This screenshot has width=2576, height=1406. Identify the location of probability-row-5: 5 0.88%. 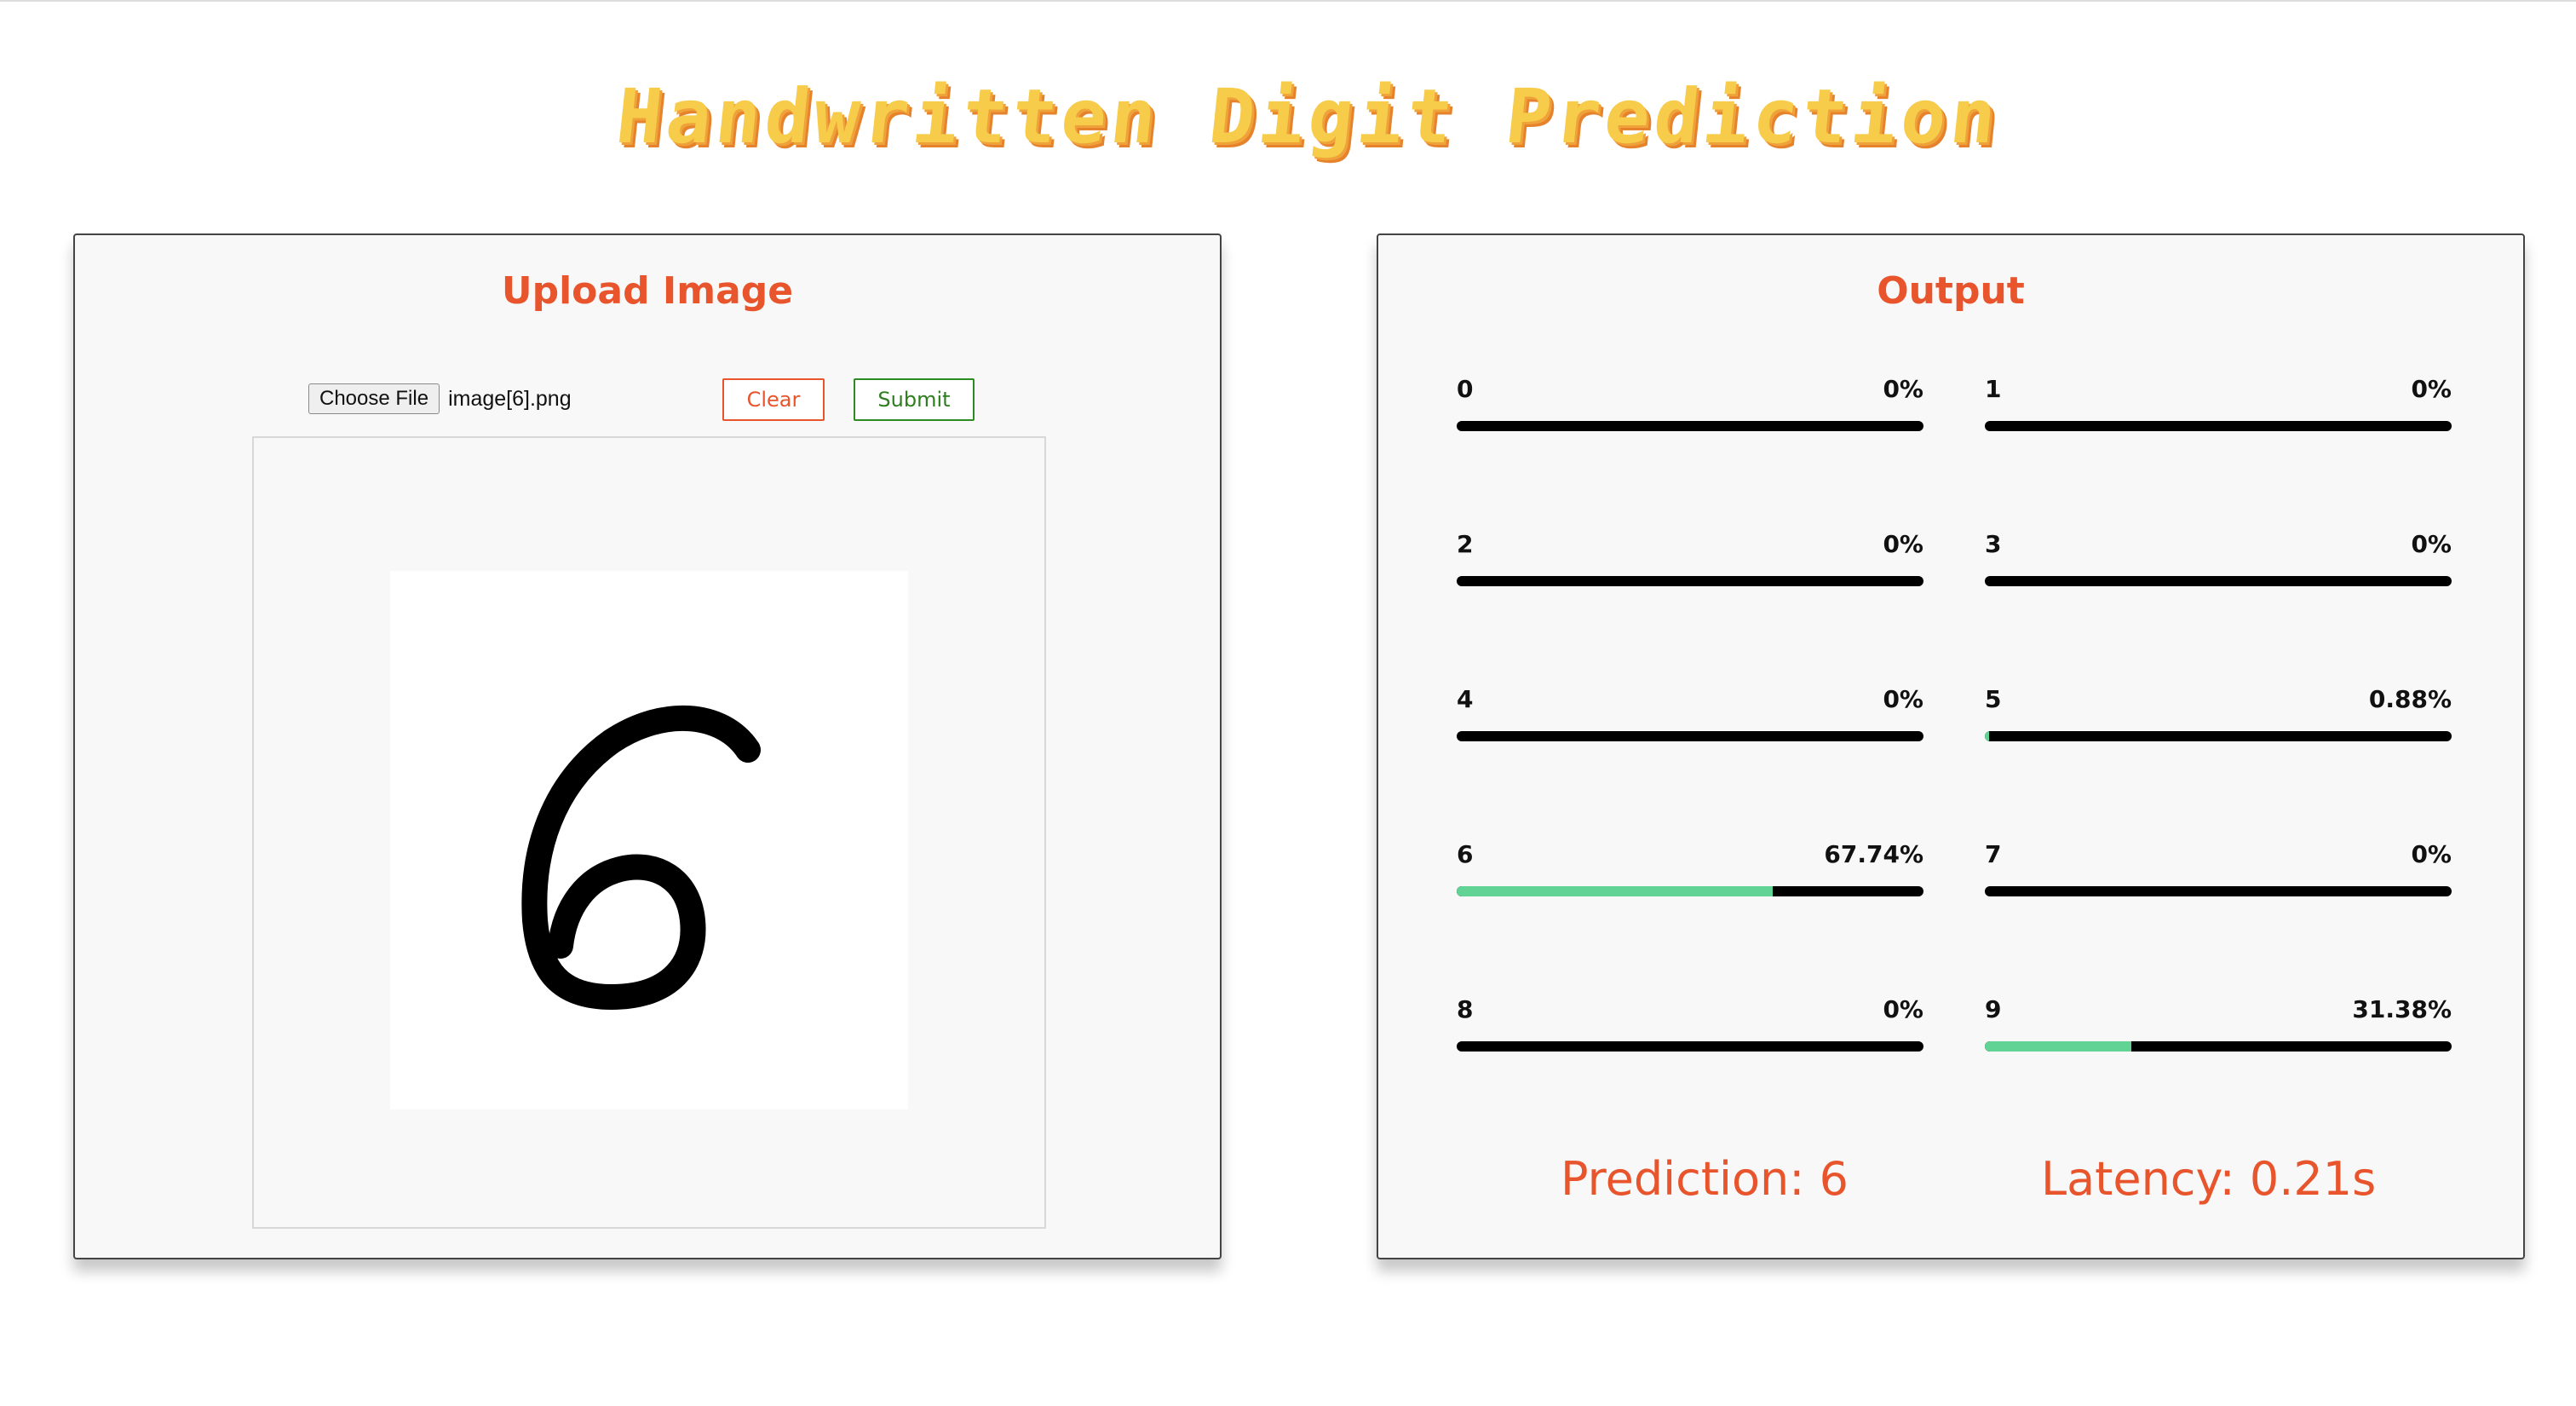
(2218, 719).